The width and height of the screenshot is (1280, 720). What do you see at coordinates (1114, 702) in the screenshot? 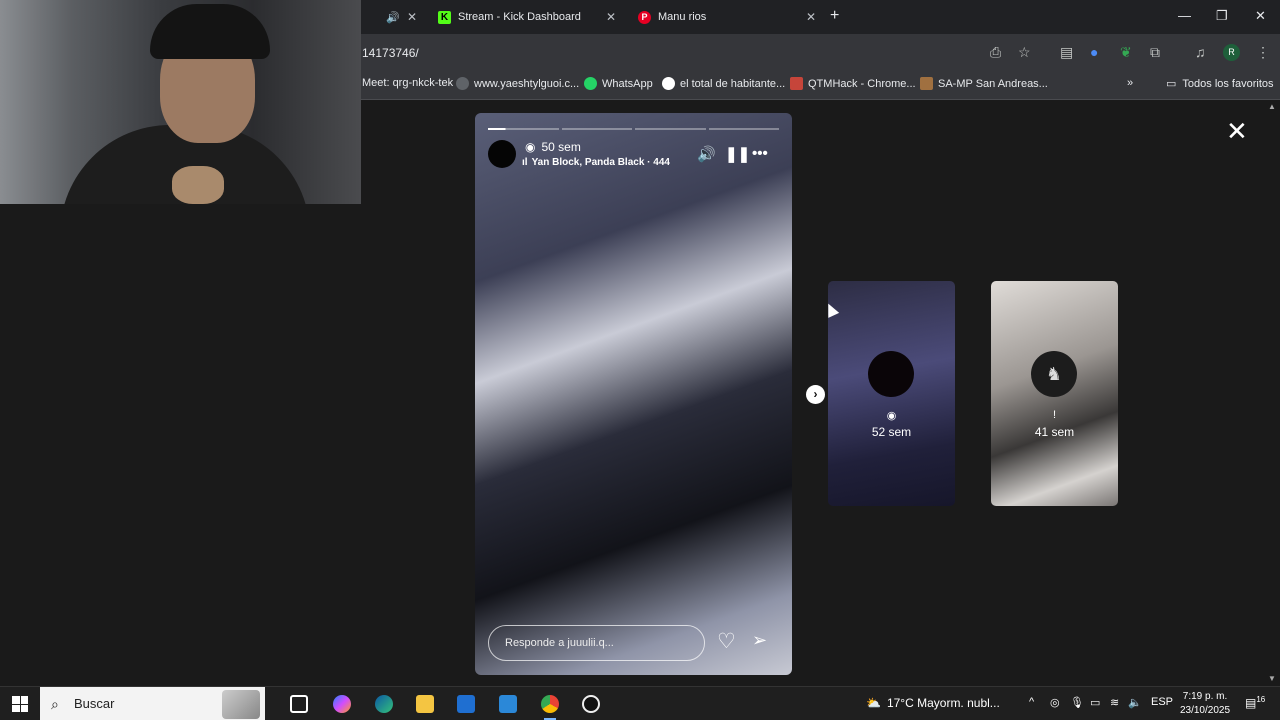
I see `wifi-icon: ≋` at bounding box center [1114, 702].